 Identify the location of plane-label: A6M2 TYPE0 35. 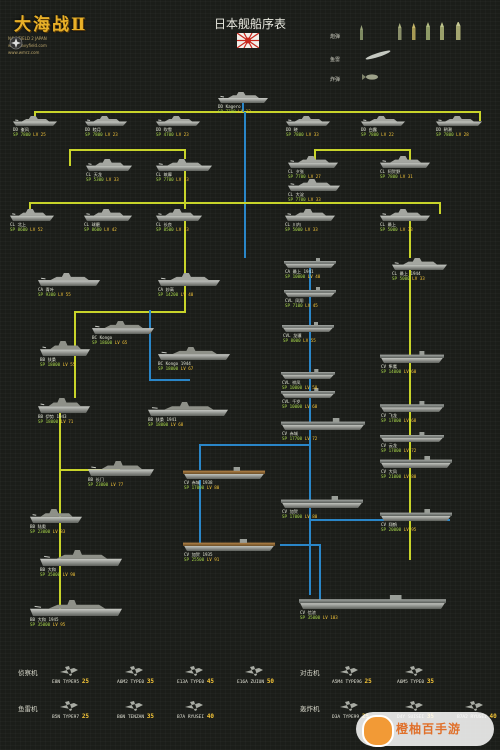
(135, 681).